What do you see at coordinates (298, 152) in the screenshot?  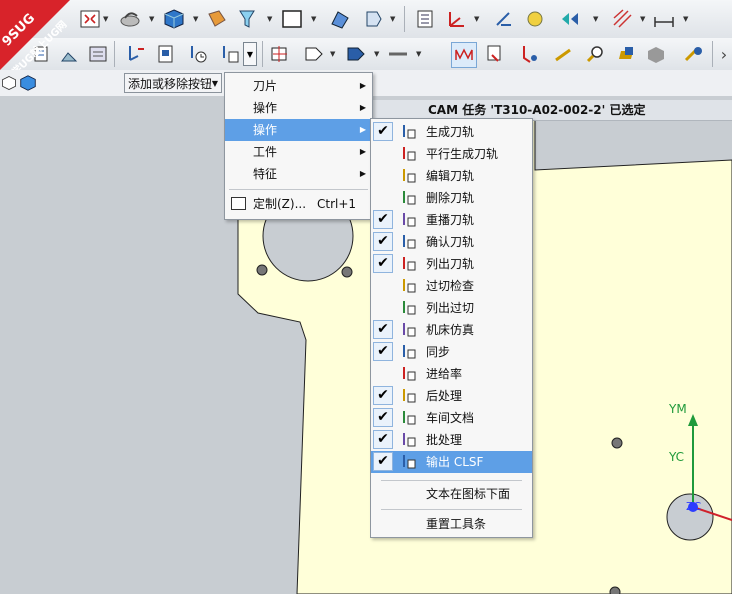 I see `menu-item-workpiece: 工件 ▶` at bounding box center [298, 152].